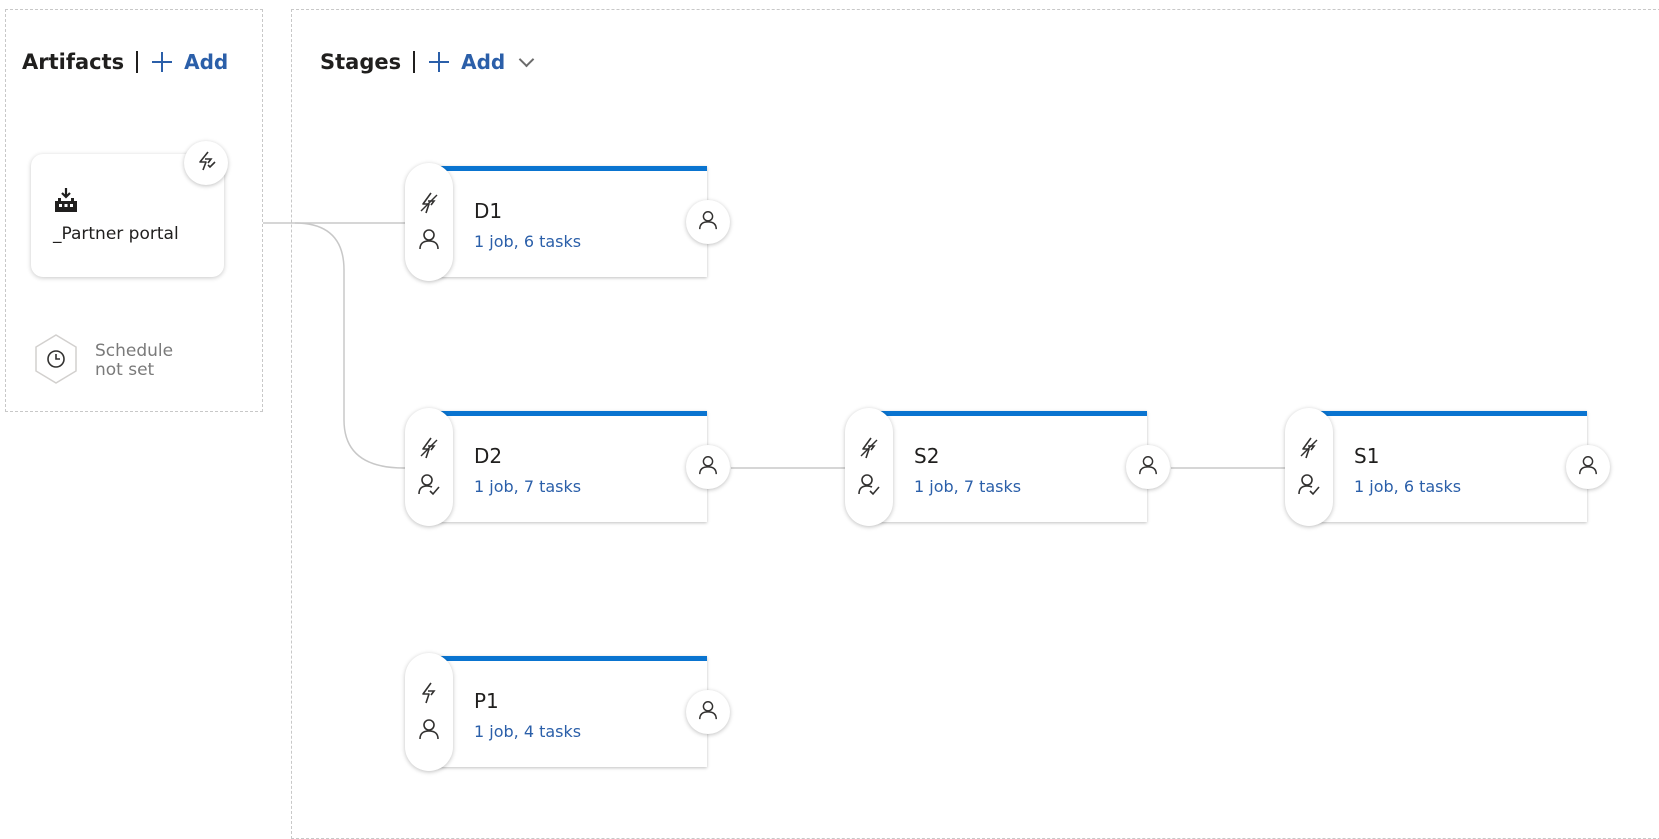 Image resolution: width=1659 pixels, height=839 pixels. I want to click on continuous-deployment-trigger-button, so click(206, 163).